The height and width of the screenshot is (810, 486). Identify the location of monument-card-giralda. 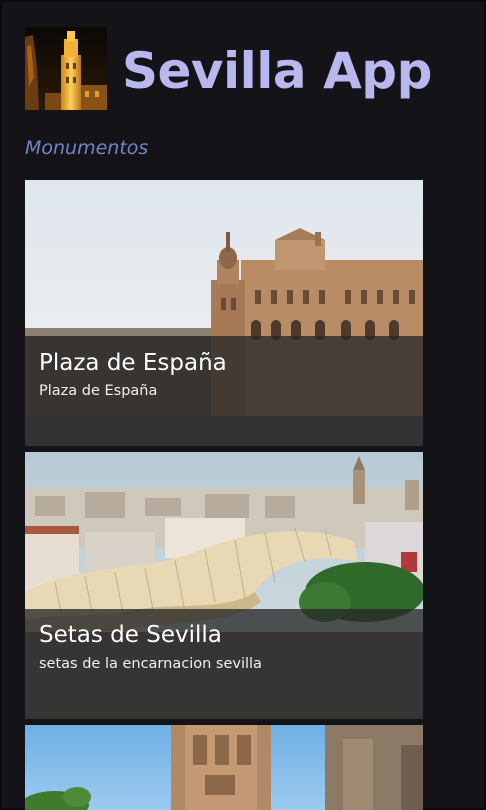
(224, 767).